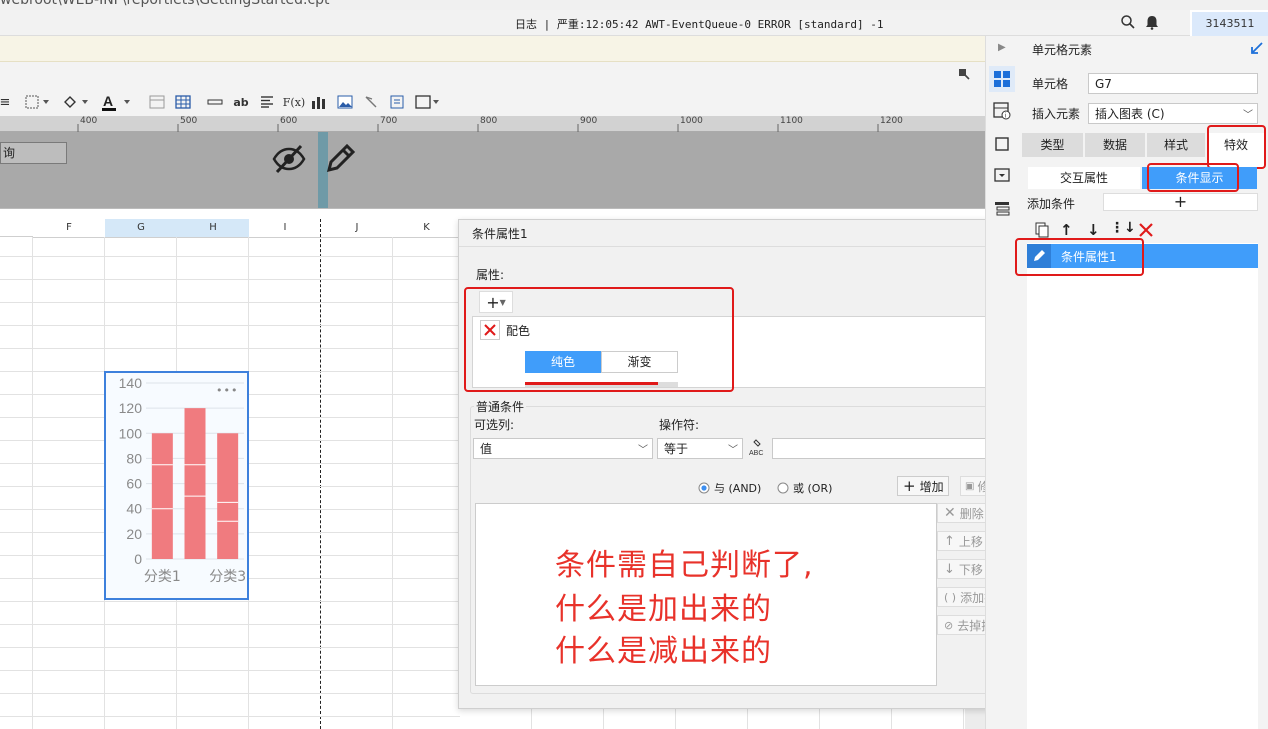 The width and height of the screenshot is (1268, 729). Describe the element at coordinates (1084, 178) in the screenshot. I see `subtab-interaction: 交互属性` at that location.